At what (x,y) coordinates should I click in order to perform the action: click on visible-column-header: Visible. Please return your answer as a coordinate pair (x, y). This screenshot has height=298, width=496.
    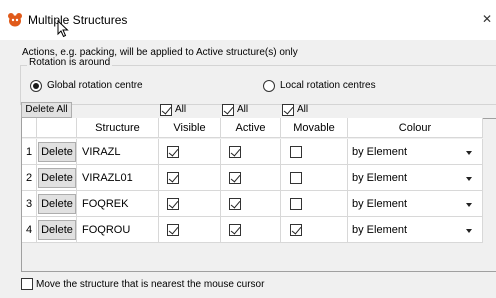
    Looking at the image, I should click on (190, 128).